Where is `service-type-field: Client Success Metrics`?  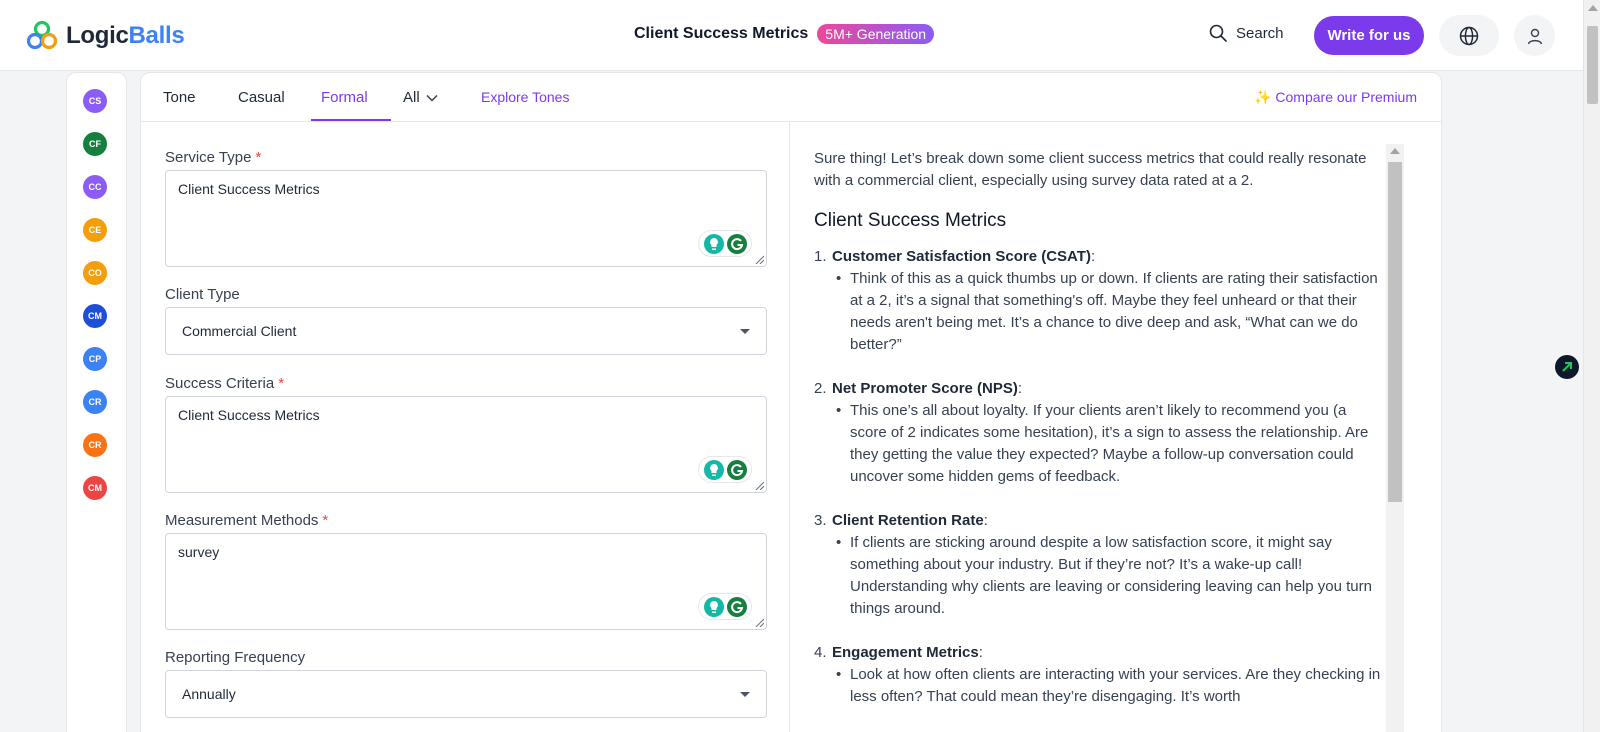
service-type-field: Client Success Metrics is located at coordinates (466, 218).